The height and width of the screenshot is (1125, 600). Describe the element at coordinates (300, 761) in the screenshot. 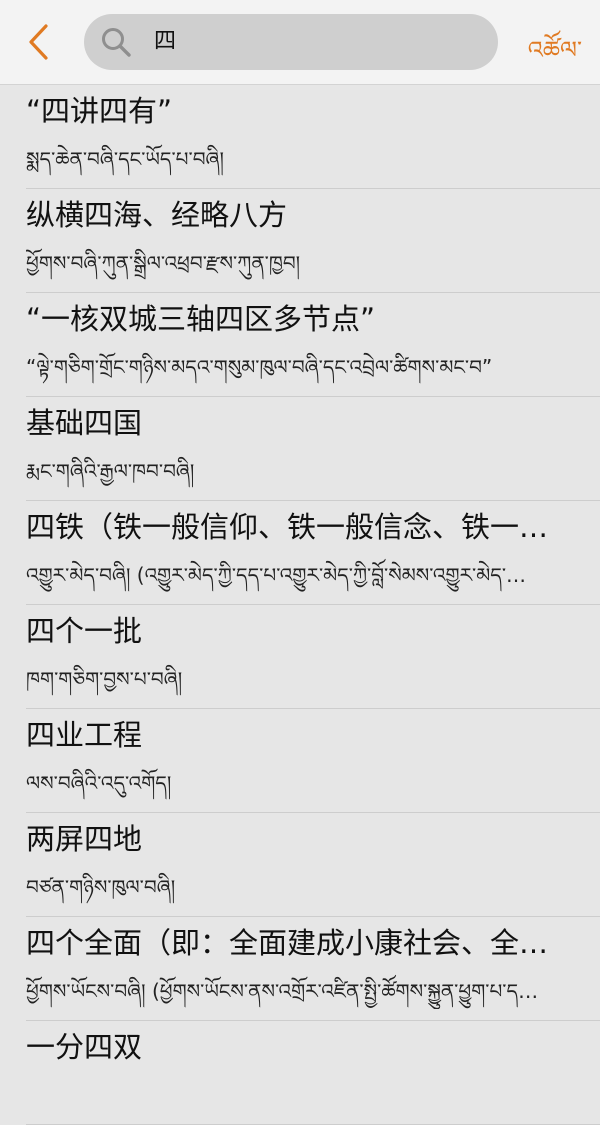

I see `list-item: 四业工程 ལས་བཞིའི་འདུ་འགོད།` at that location.